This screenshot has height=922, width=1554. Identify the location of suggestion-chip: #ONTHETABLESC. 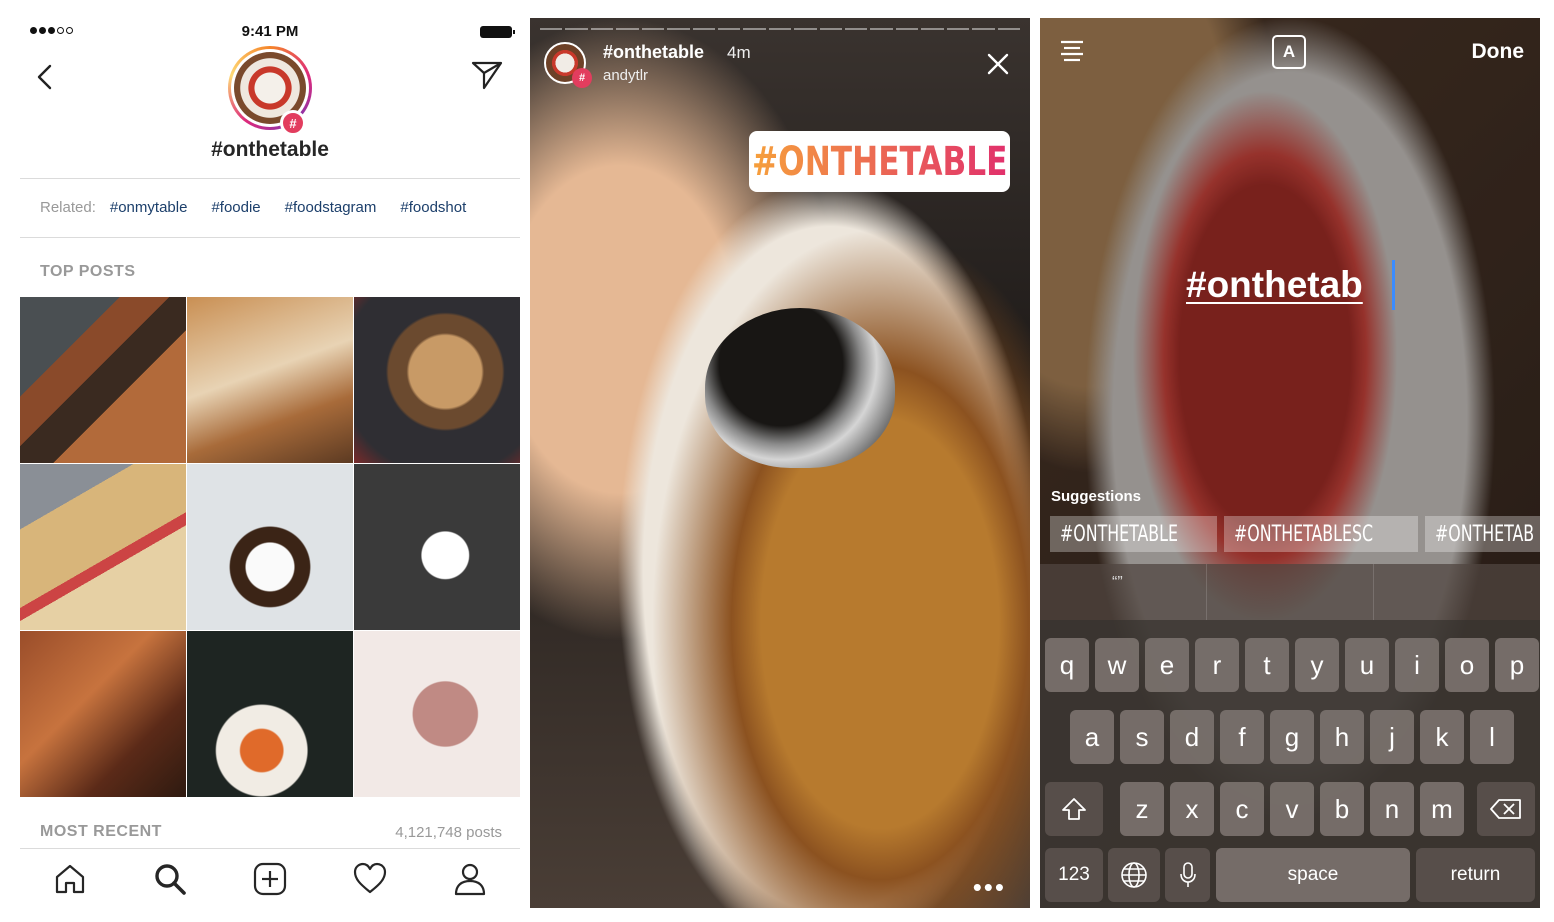
(1321, 534).